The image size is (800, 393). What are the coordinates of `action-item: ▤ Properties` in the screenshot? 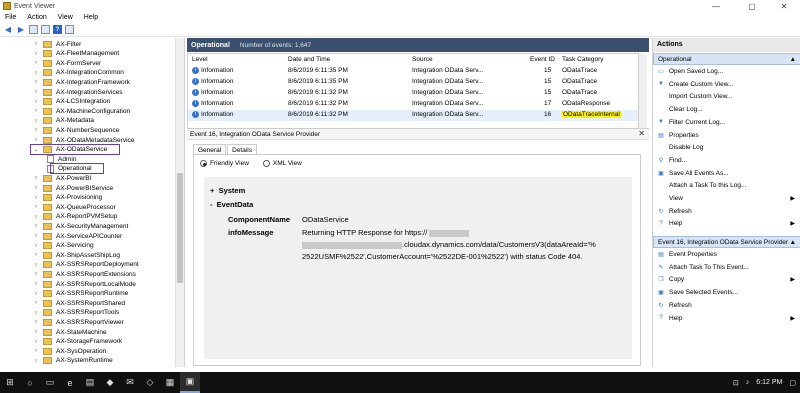 It's located at (726, 135).